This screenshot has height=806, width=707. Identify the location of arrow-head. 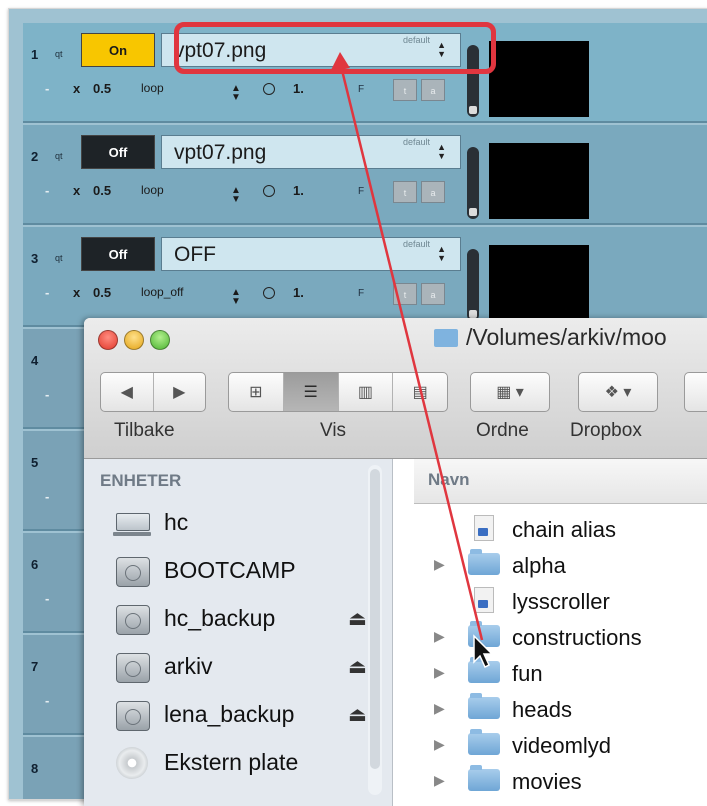
(340, 62).